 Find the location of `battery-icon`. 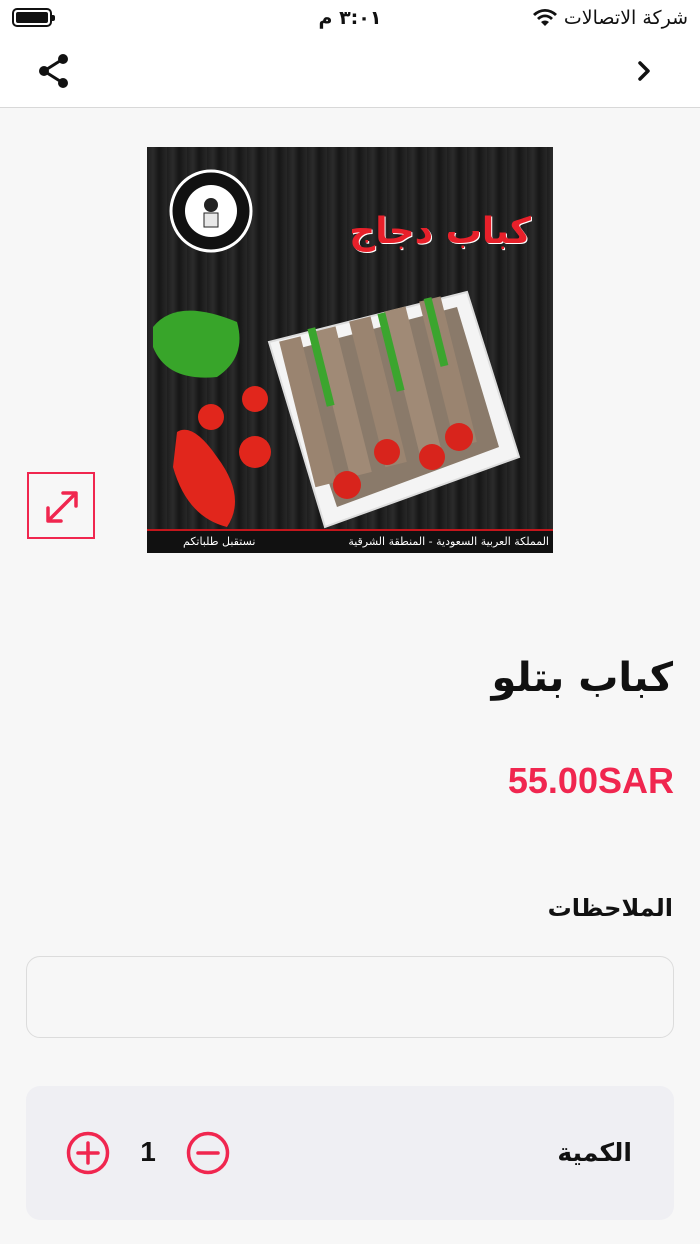

battery-icon is located at coordinates (33, 17).